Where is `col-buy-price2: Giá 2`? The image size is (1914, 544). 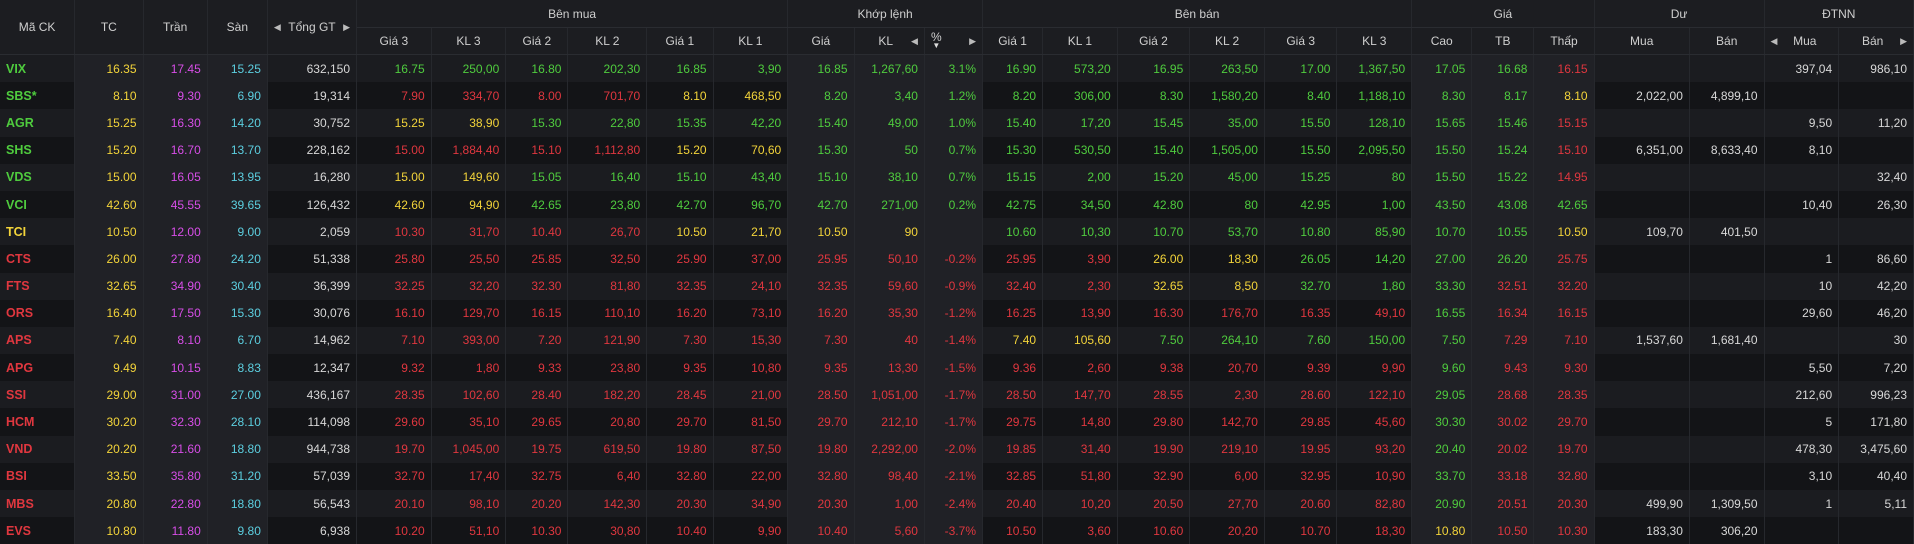 col-buy-price2: Giá 2 is located at coordinates (537, 41).